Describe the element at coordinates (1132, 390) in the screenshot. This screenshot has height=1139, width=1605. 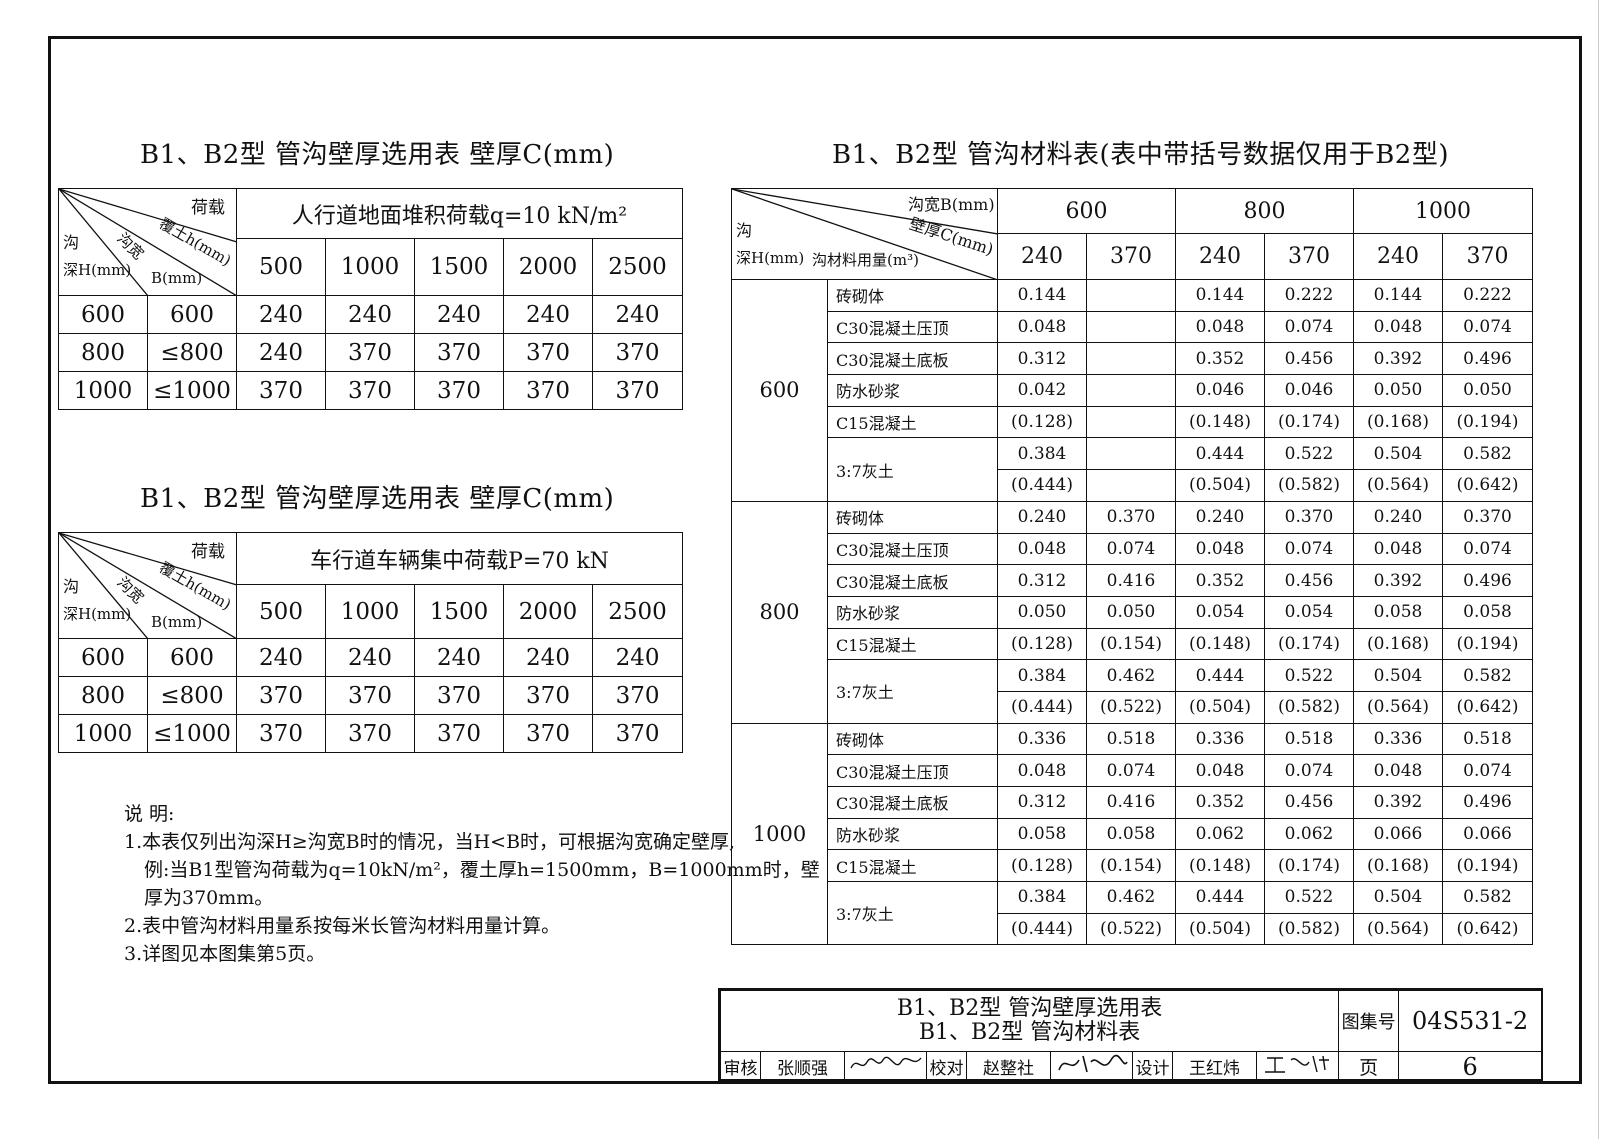
I see `table-row: 防水砂浆 0.042 0.046 0.046 0.050 0.050` at that location.